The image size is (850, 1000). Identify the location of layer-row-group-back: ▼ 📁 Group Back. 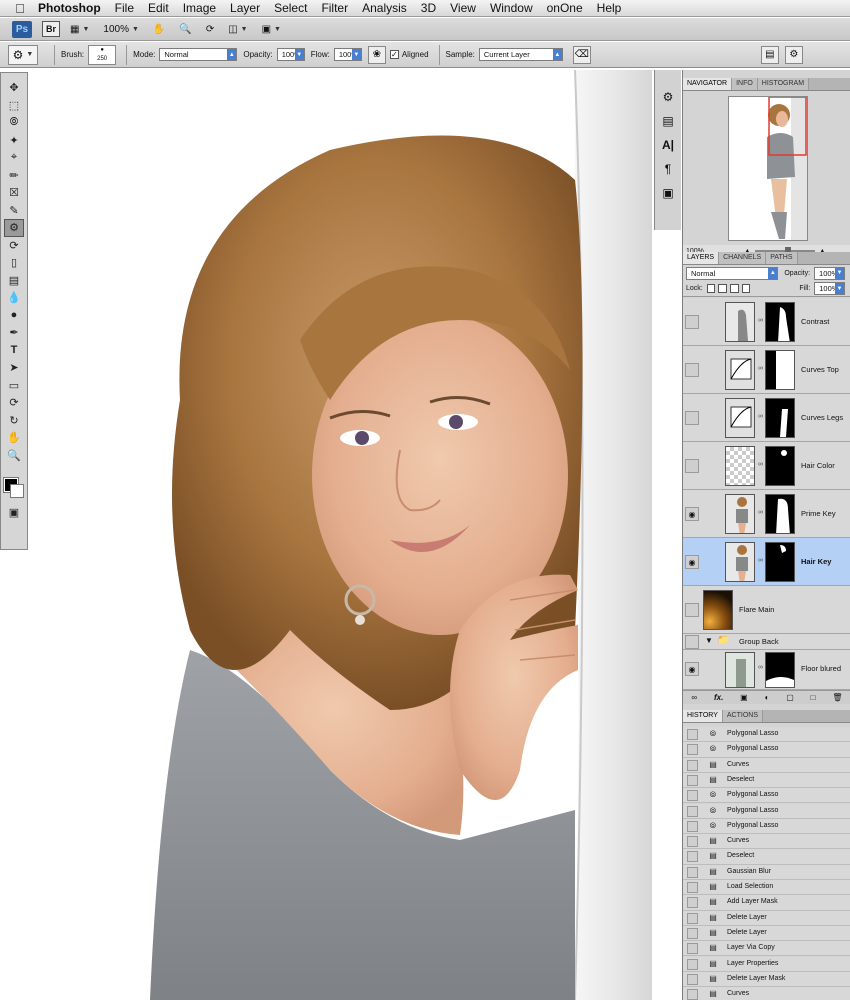
(766, 642).